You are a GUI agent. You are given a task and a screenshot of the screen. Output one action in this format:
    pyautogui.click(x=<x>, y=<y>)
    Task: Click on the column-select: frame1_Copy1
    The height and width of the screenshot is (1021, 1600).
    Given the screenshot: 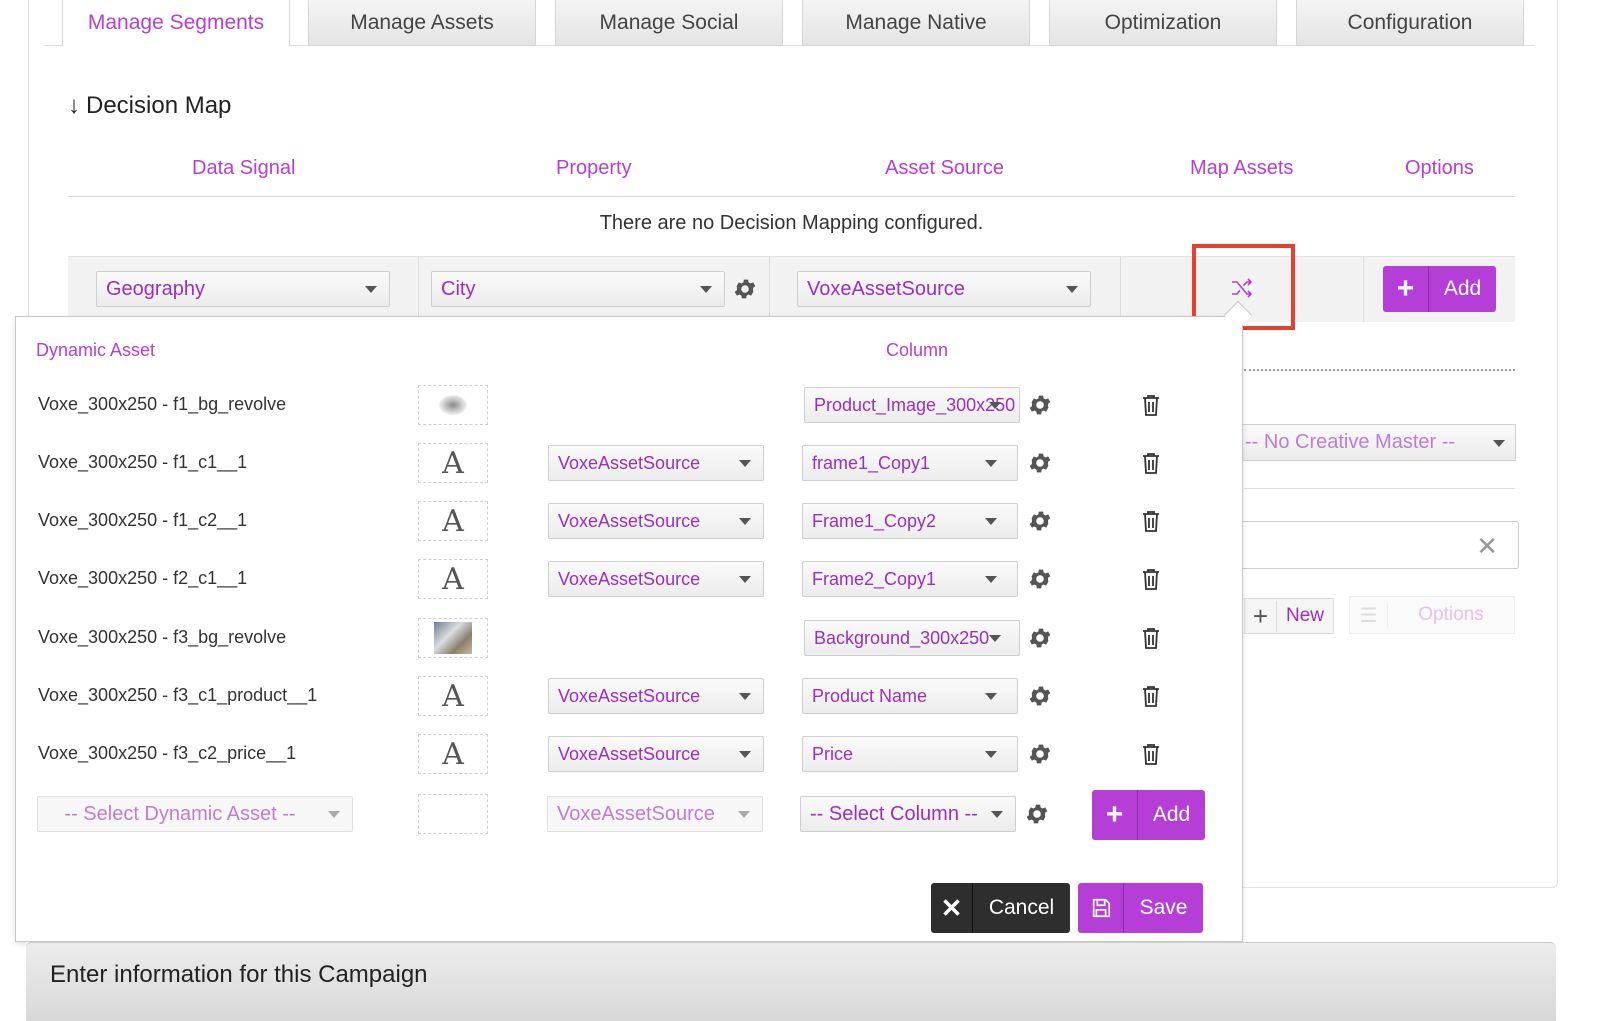 What is the action you would take?
    pyautogui.click(x=910, y=463)
    